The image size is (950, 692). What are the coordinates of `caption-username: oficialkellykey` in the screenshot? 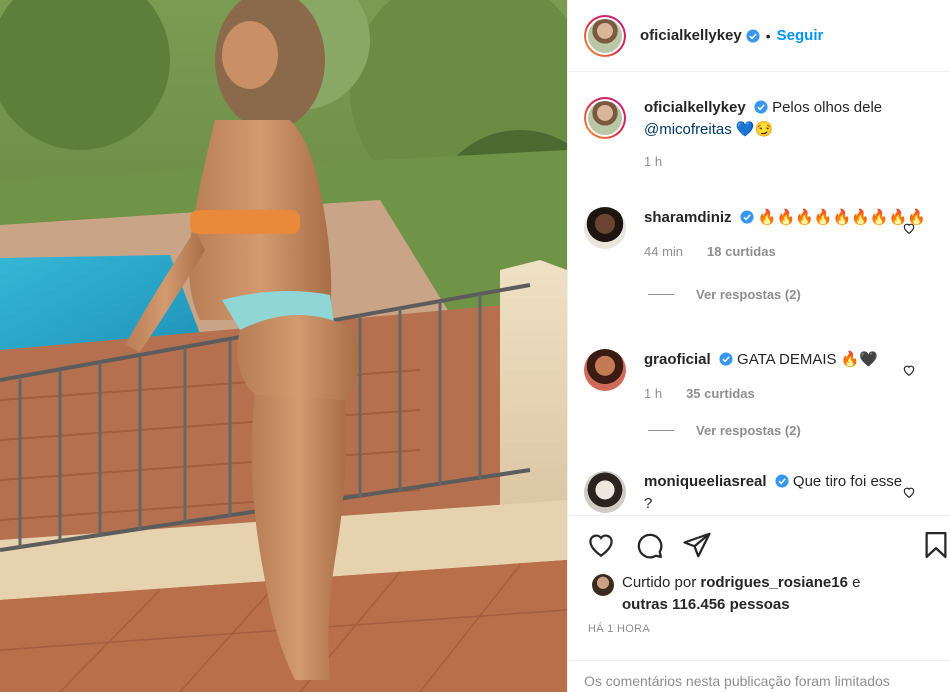 It's located at (695, 107).